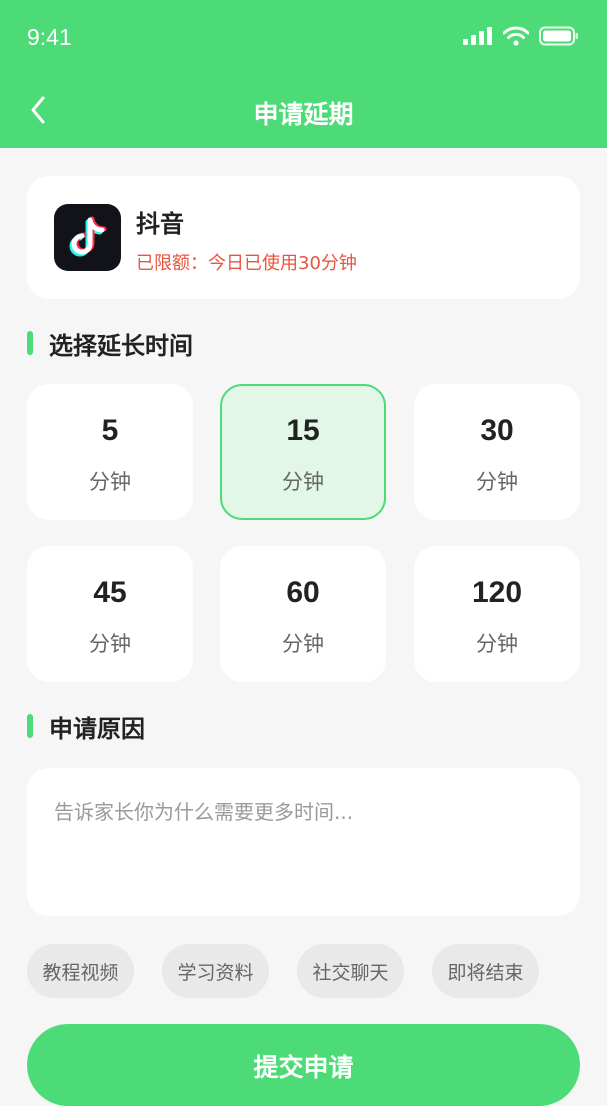  What do you see at coordinates (477, 36) in the screenshot?
I see `cellular-signal-icon` at bounding box center [477, 36].